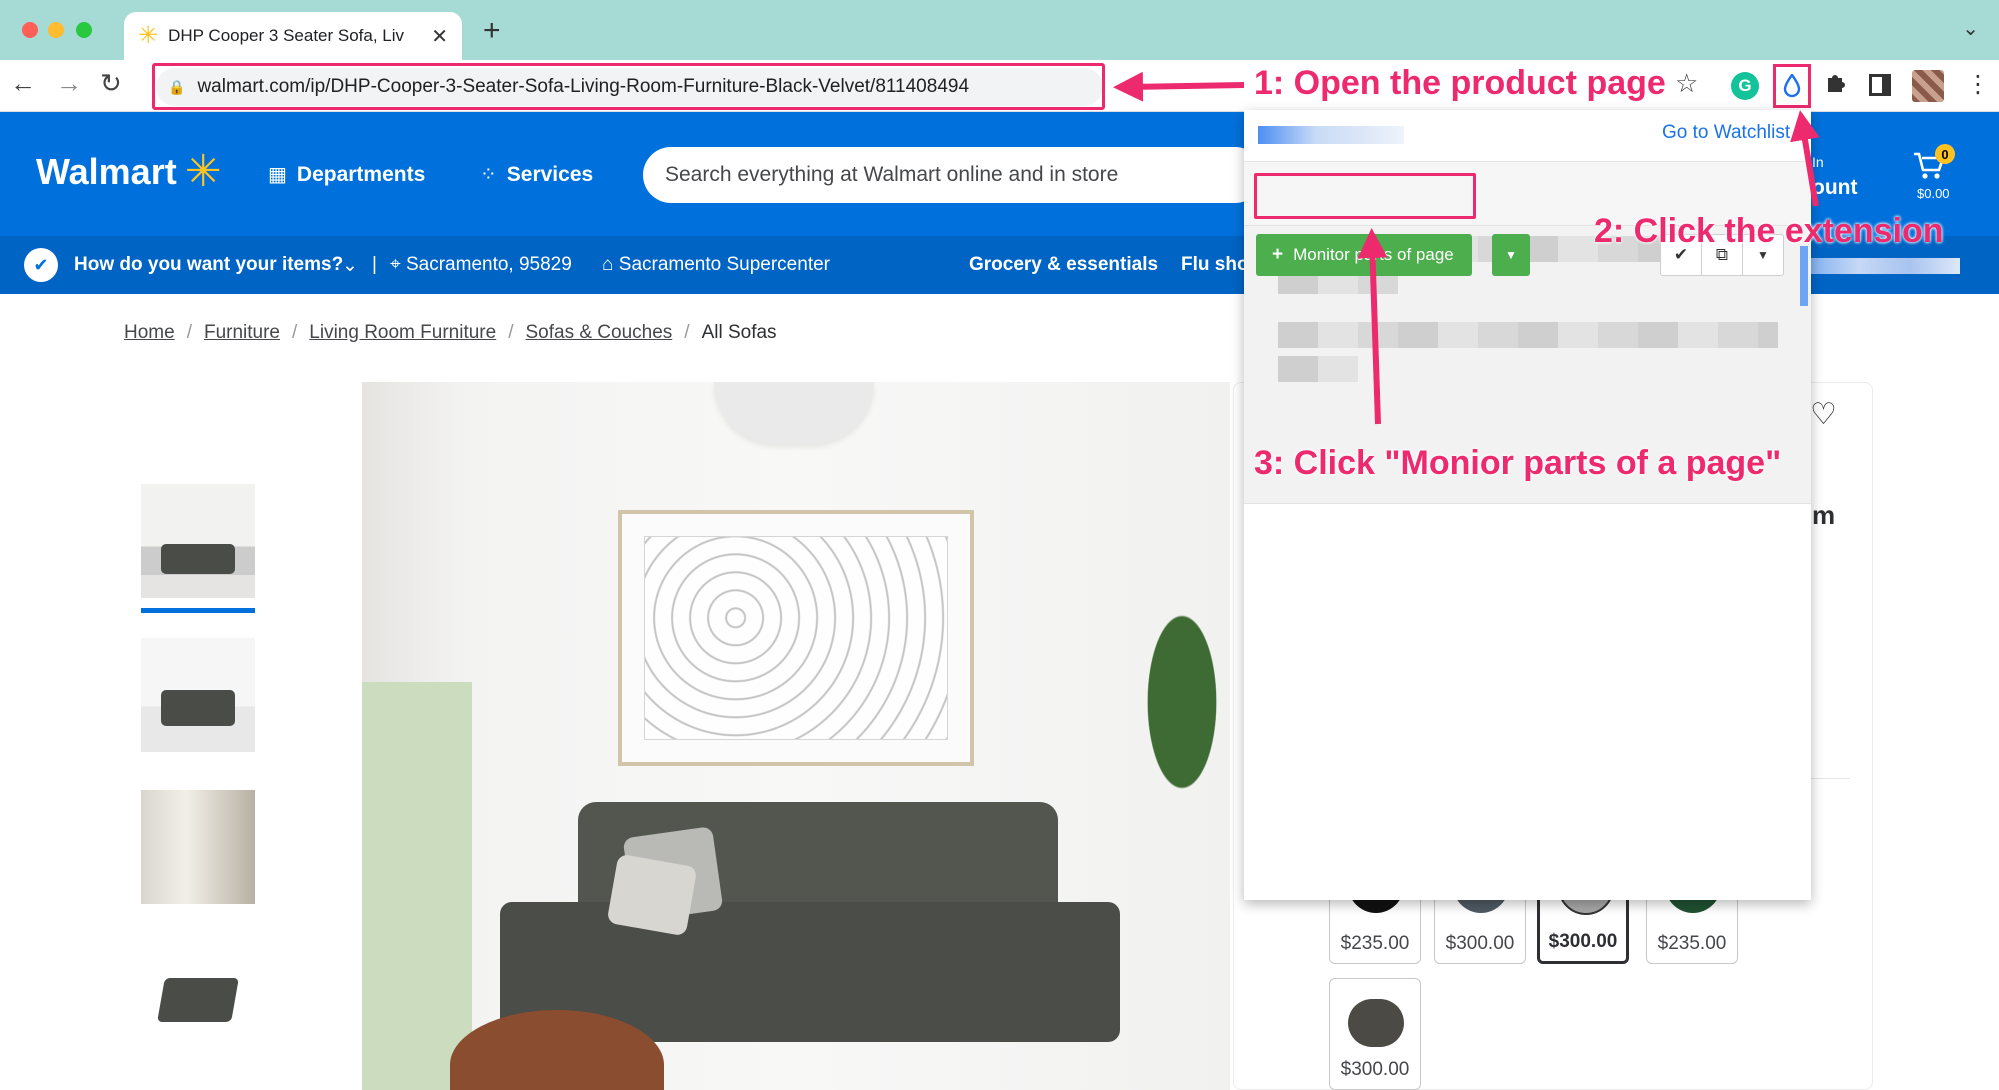  Describe the element at coordinates (1726, 133) in the screenshot. I see `watchlist-link: Go to Watchlist` at that location.